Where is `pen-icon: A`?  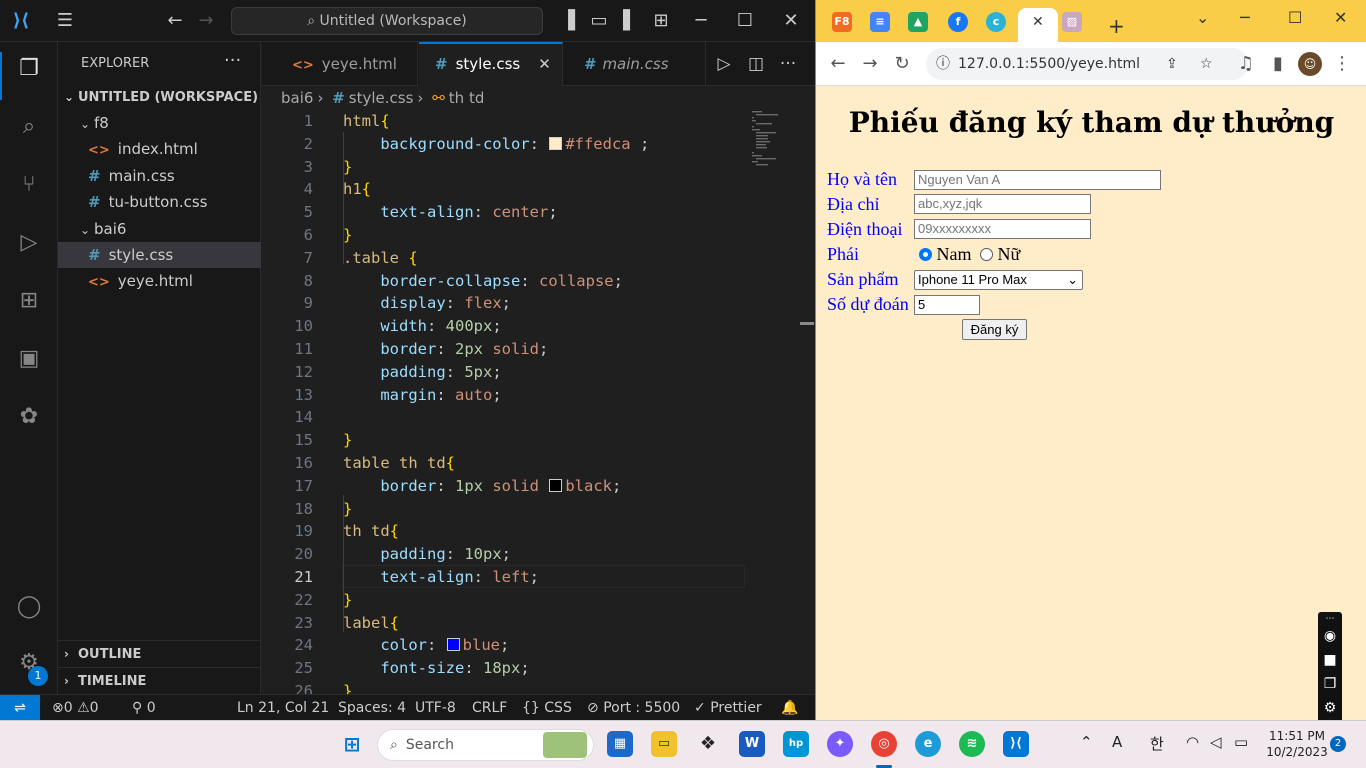 pen-icon: A is located at coordinates (1117, 742).